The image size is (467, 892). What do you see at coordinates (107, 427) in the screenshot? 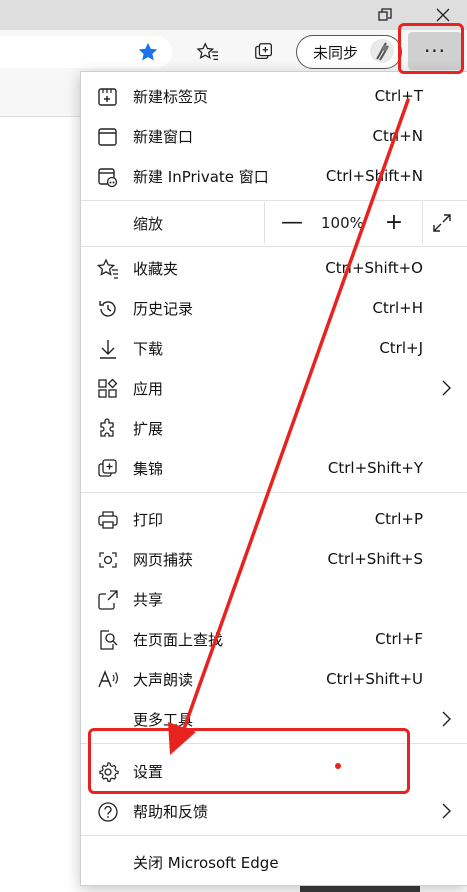
I see `extensions-icon` at bounding box center [107, 427].